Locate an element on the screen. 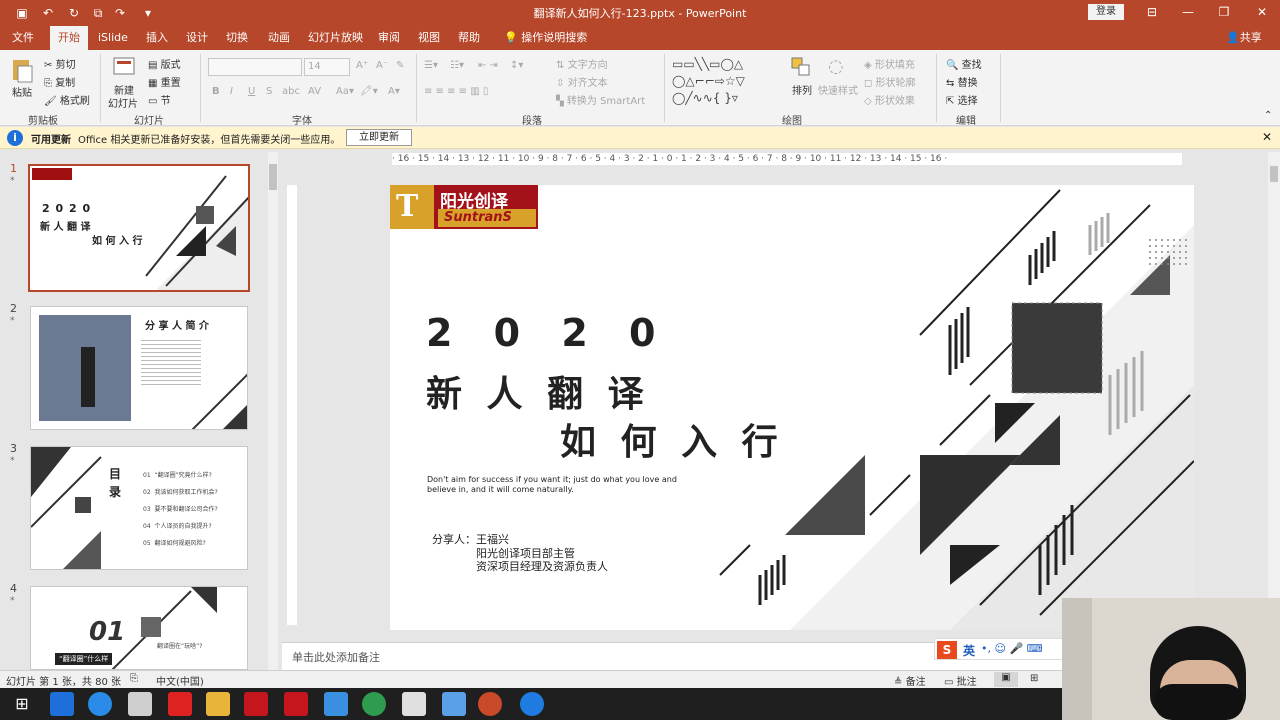  shadow-button: abc is located at coordinates (291, 91).